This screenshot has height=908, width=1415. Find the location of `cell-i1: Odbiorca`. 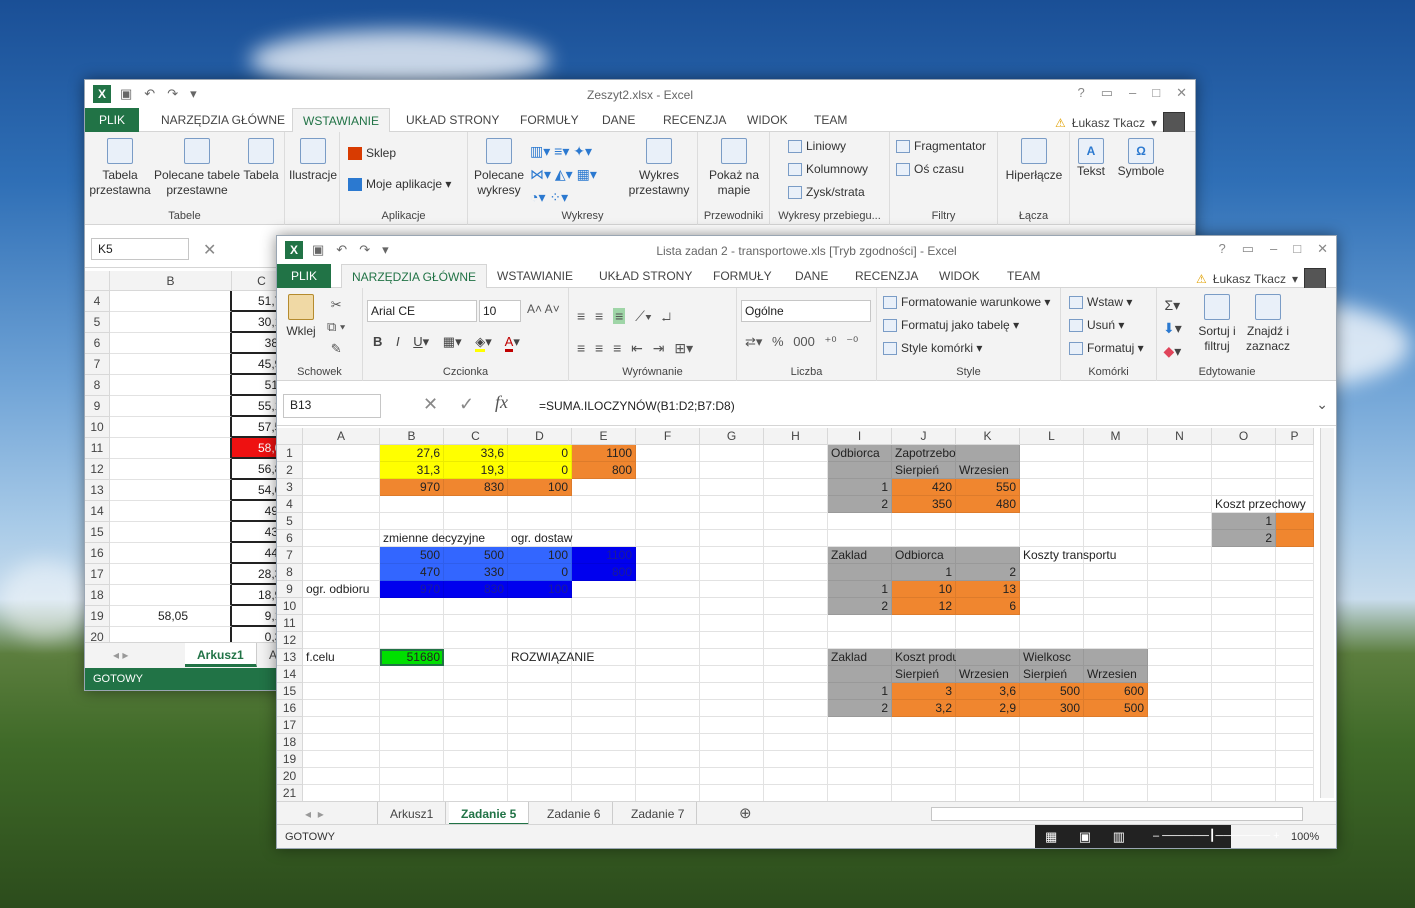

cell-i1: Odbiorca is located at coordinates (860, 453).